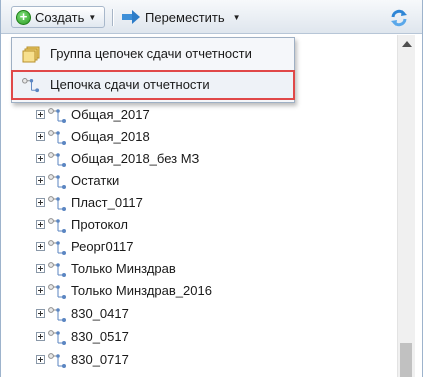 Image resolution: width=423 pixels, height=377 pixels. What do you see at coordinates (100, 313) in the screenshot?
I see `tree-item-label: 830_0417` at bounding box center [100, 313].